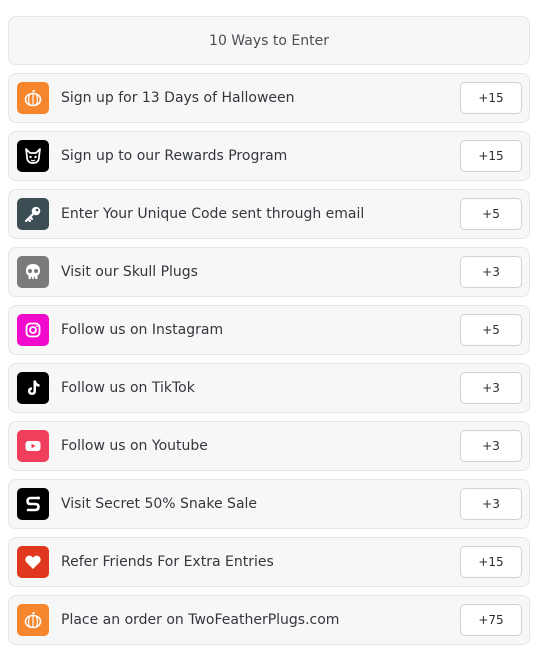  What do you see at coordinates (269, 446) in the screenshot?
I see `entry-row-follow-us-on-youtube: Follow us on Youtube +3` at bounding box center [269, 446].